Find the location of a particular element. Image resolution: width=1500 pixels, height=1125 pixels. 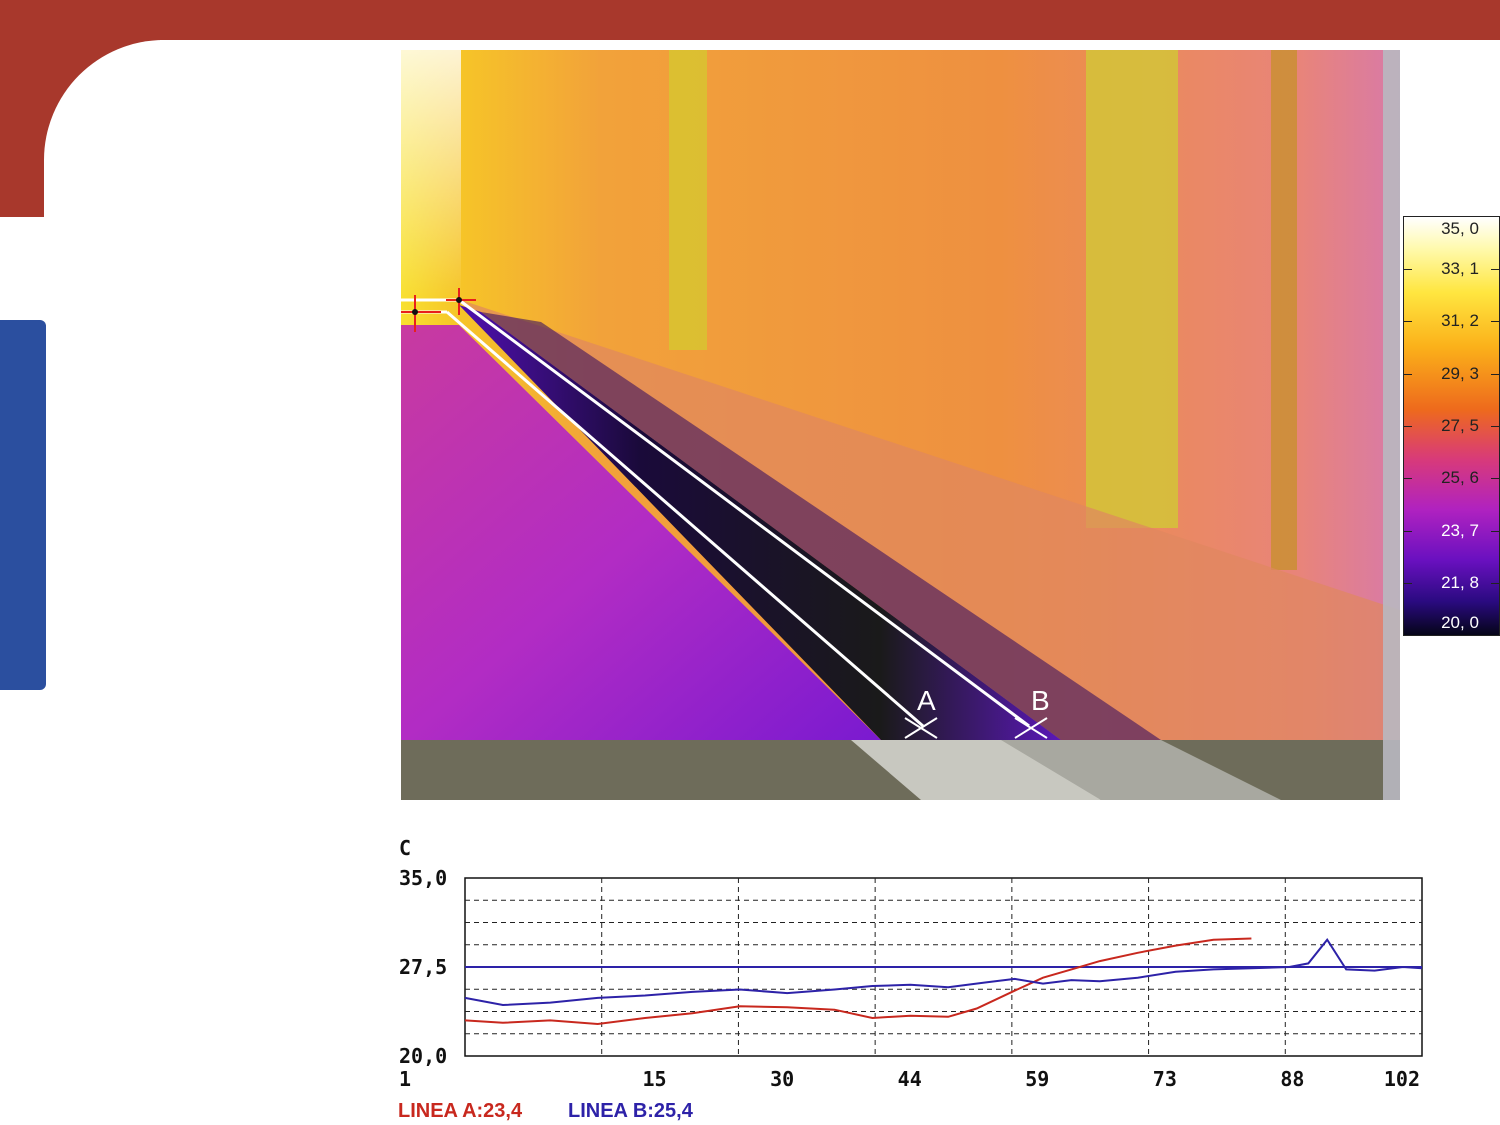

x-tick-label: 30 is located at coordinates (782, 1079).